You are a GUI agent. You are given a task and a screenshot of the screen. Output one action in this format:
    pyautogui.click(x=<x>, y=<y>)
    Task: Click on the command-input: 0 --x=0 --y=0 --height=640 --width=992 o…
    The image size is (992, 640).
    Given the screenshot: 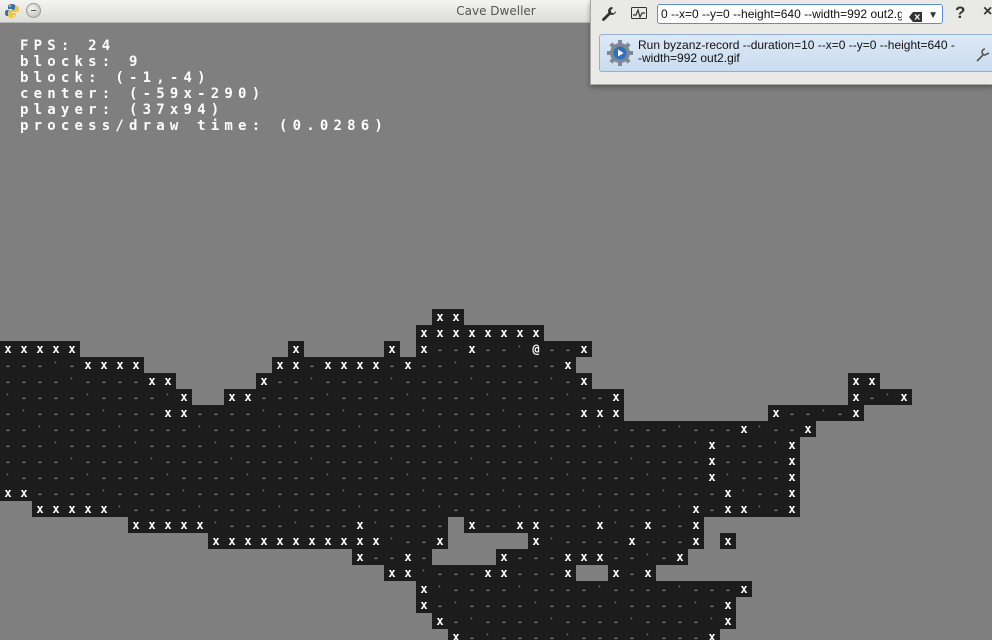 What is the action you would take?
    pyautogui.click(x=800, y=14)
    